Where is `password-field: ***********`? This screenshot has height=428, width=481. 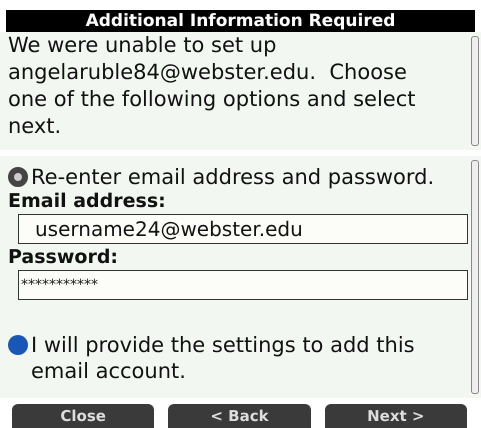
password-field: *********** is located at coordinates (243, 285).